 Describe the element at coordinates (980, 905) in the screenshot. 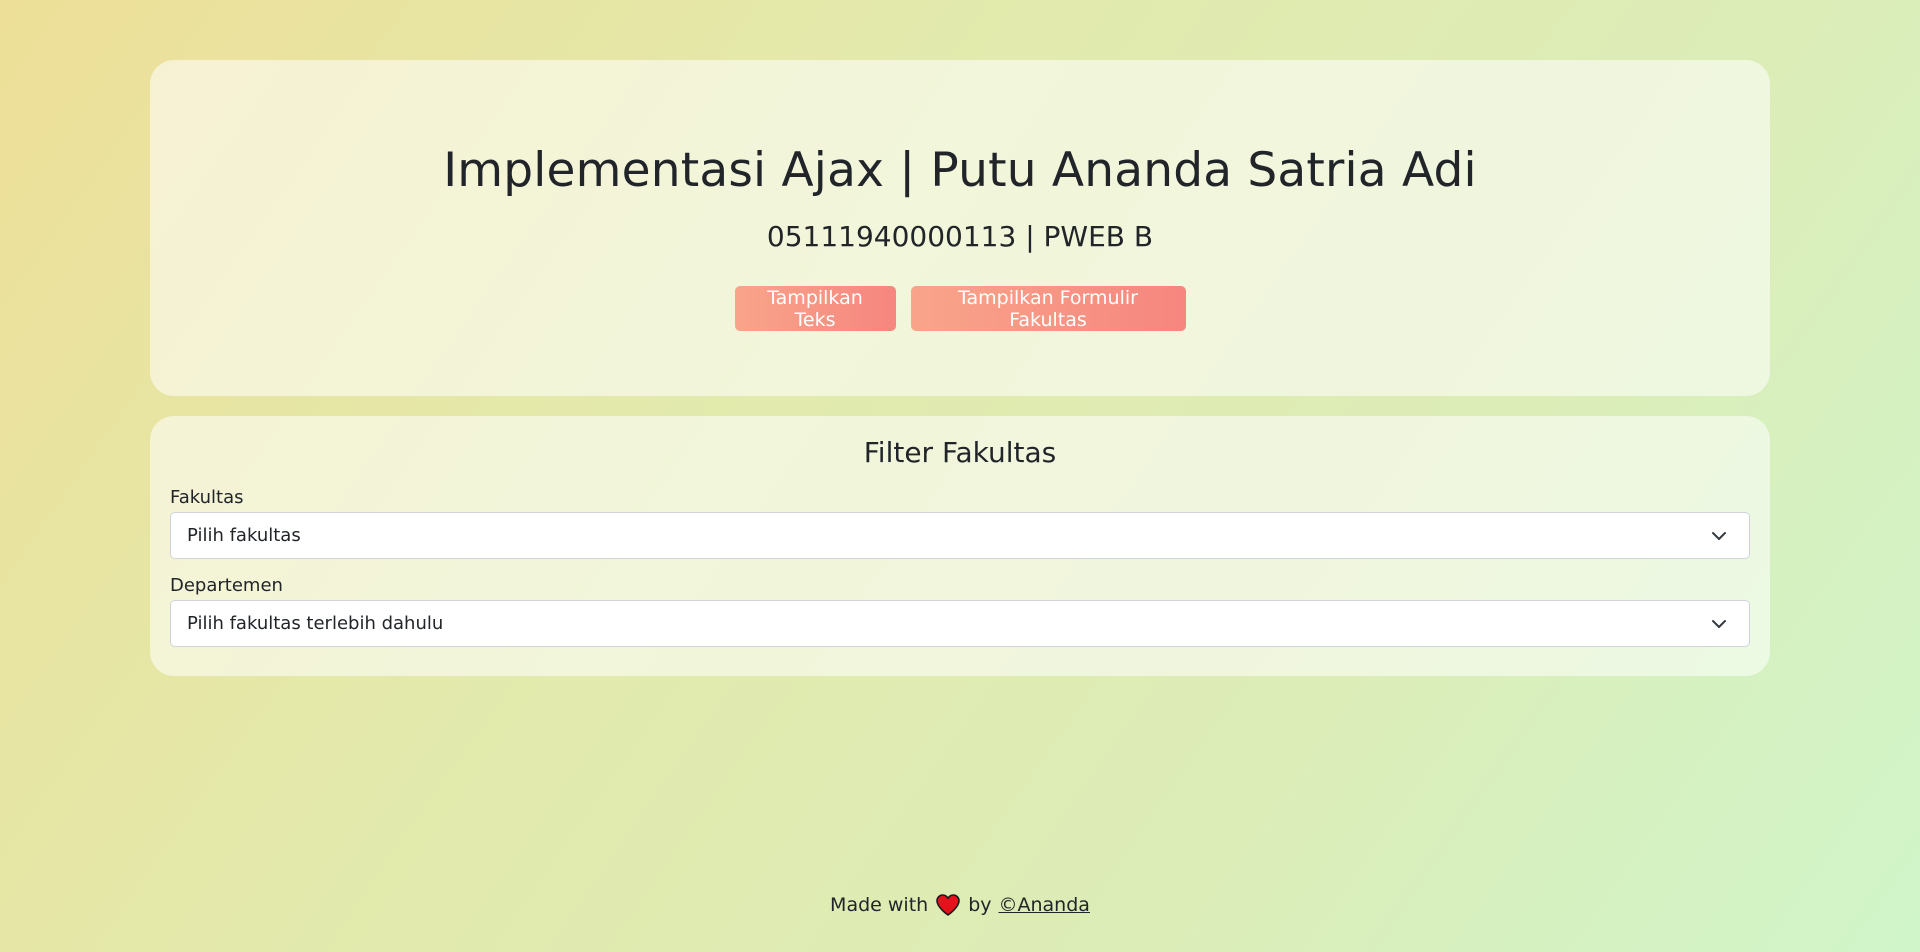

I see `footer-by: by` at that location.